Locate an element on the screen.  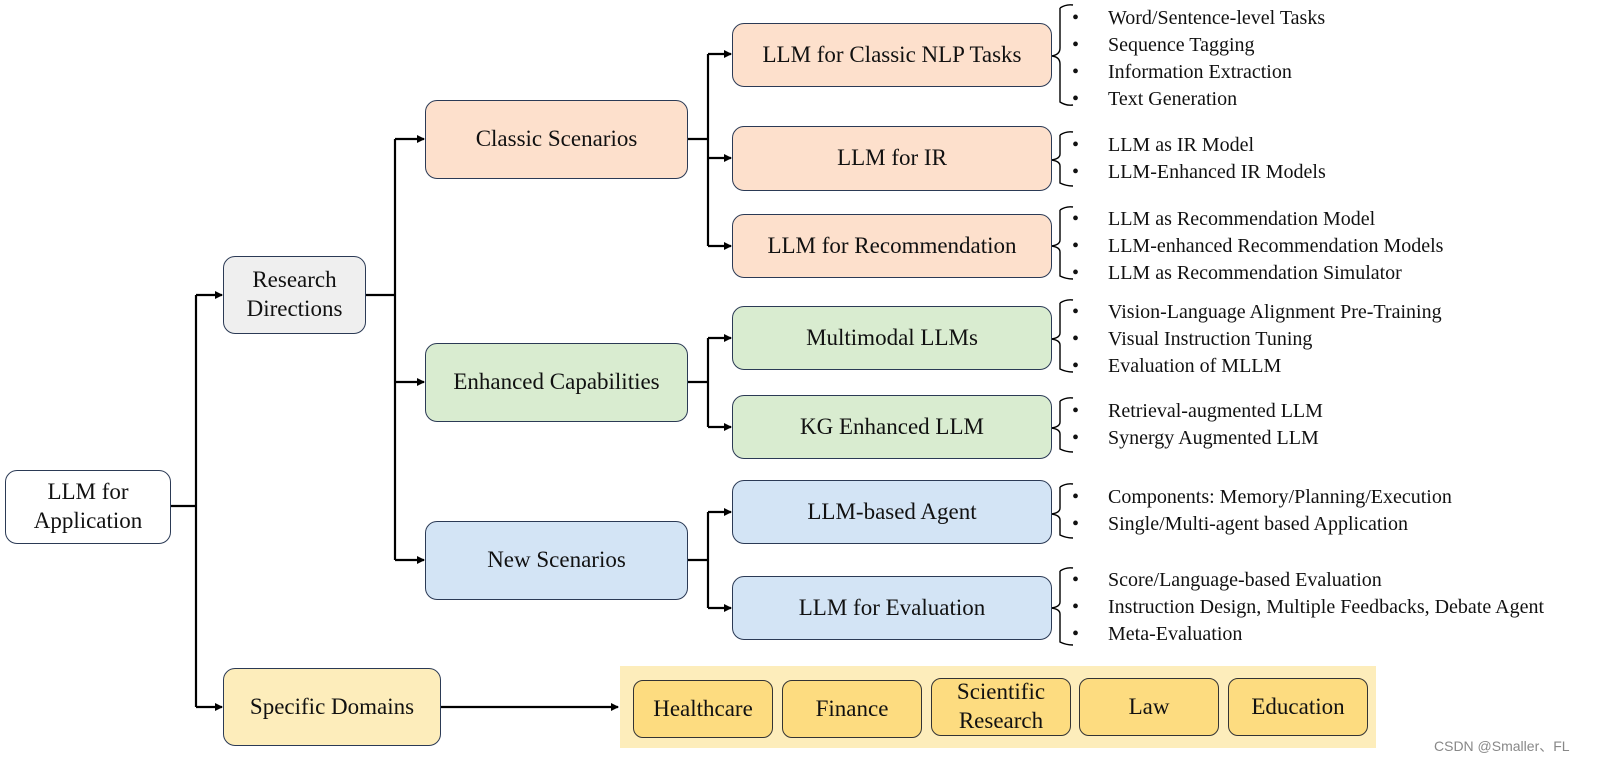
llm-based-agent-node: LLM-based Agent is located at coordinates (892, 512).